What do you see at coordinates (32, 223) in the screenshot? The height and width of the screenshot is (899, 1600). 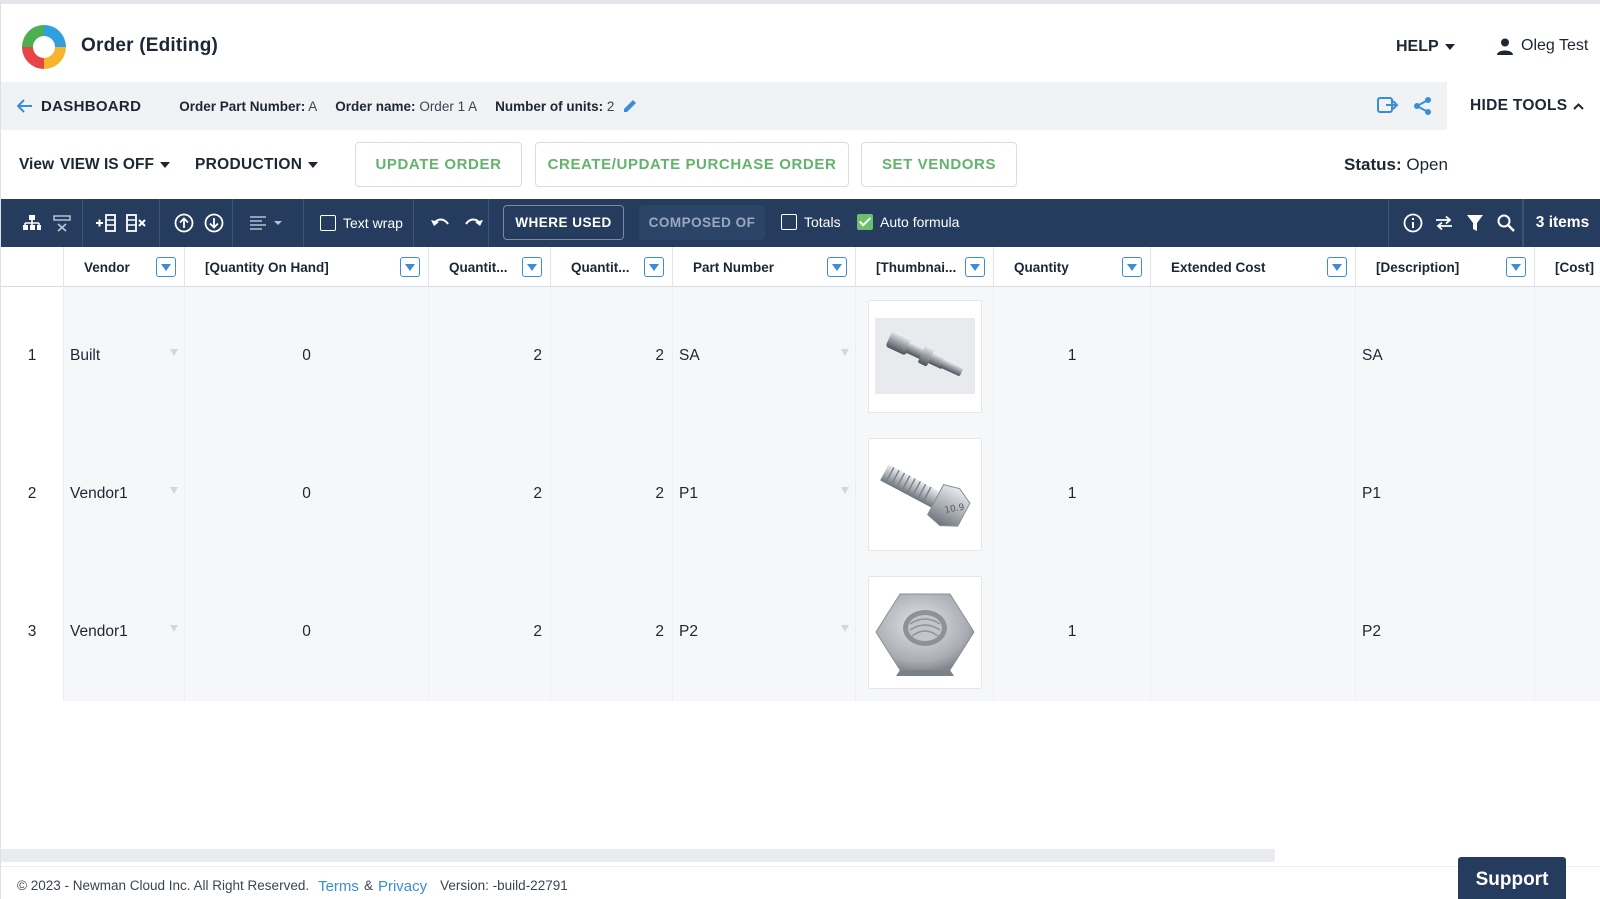 I see `add-hierarchy-icon` at bounding box center [32, 223].